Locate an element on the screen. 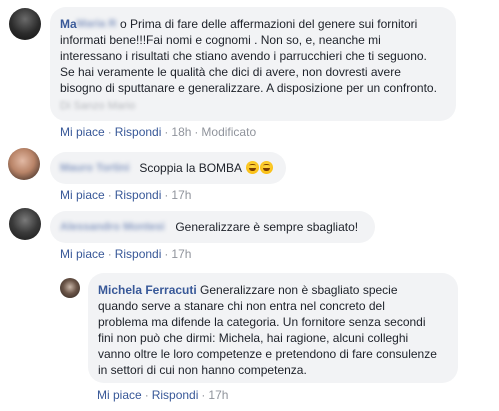  comment-text: Generalizzare è sempre sbagliato! is located at coordinates (267, 227).